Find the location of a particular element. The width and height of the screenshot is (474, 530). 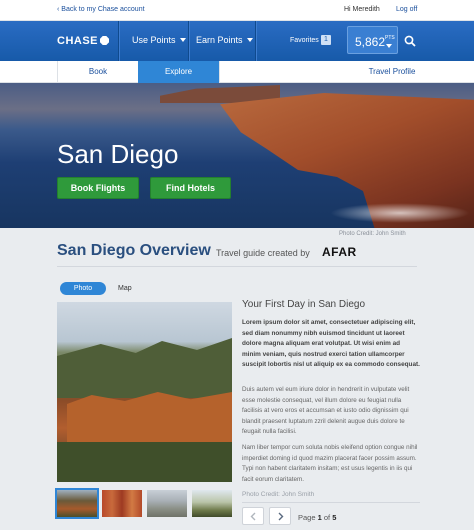

points-balance-button: 5,862 PTS is located at coordinates (372, 40).